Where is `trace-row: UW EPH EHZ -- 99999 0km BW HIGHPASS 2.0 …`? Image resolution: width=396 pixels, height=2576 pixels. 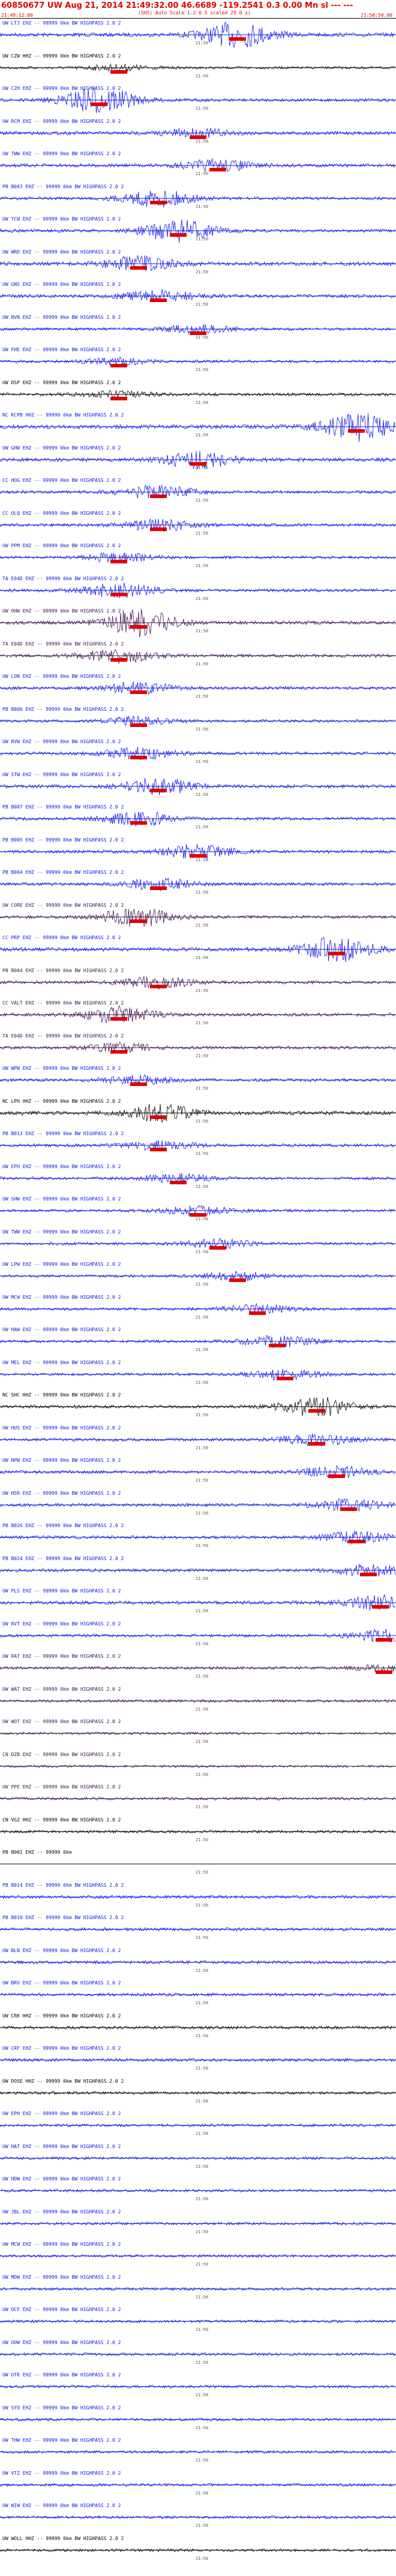 trace-row: UW EPH EHZ -- 99999 0km BW HIGHPASS 2.0 … is located at coordinates (198, 2127).